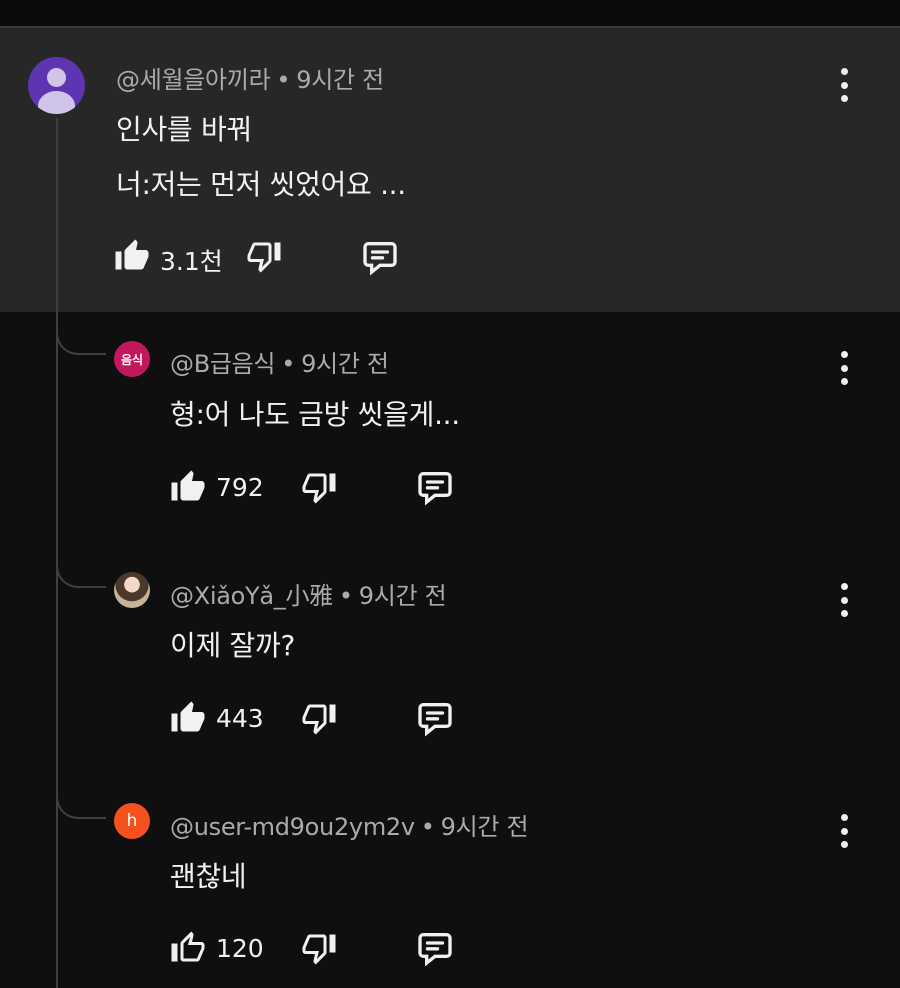 The height and width of the screenshot is (988, 900). I want to click on author-name: @B급음식, so click(223, 364).